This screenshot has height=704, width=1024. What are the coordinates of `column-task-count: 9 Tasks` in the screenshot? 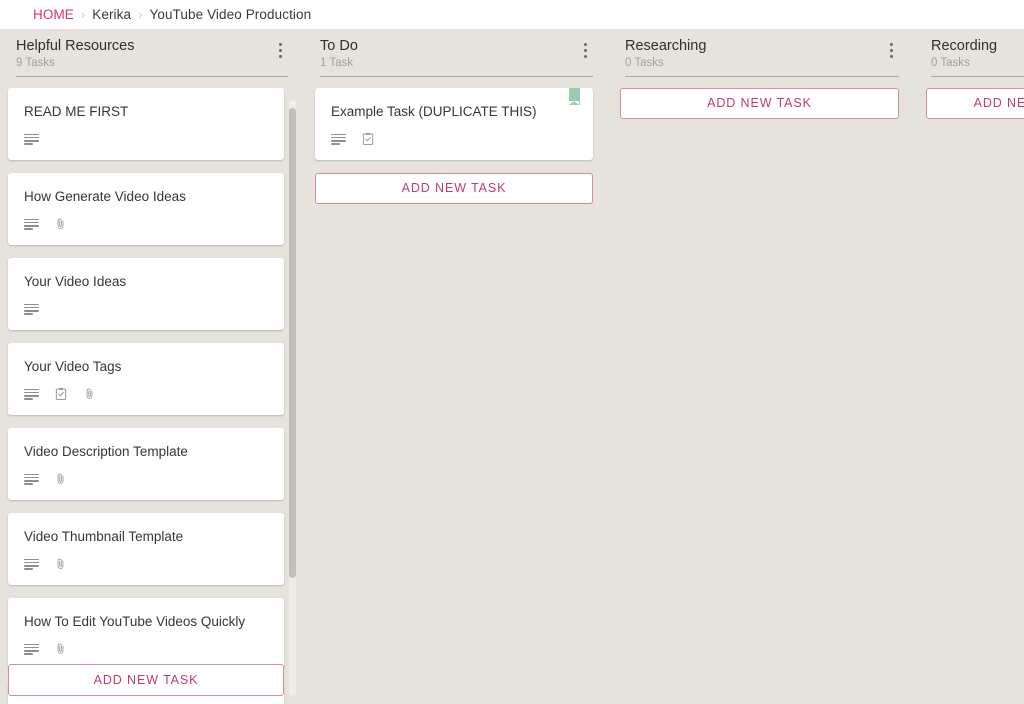 It's located at (35, 63).